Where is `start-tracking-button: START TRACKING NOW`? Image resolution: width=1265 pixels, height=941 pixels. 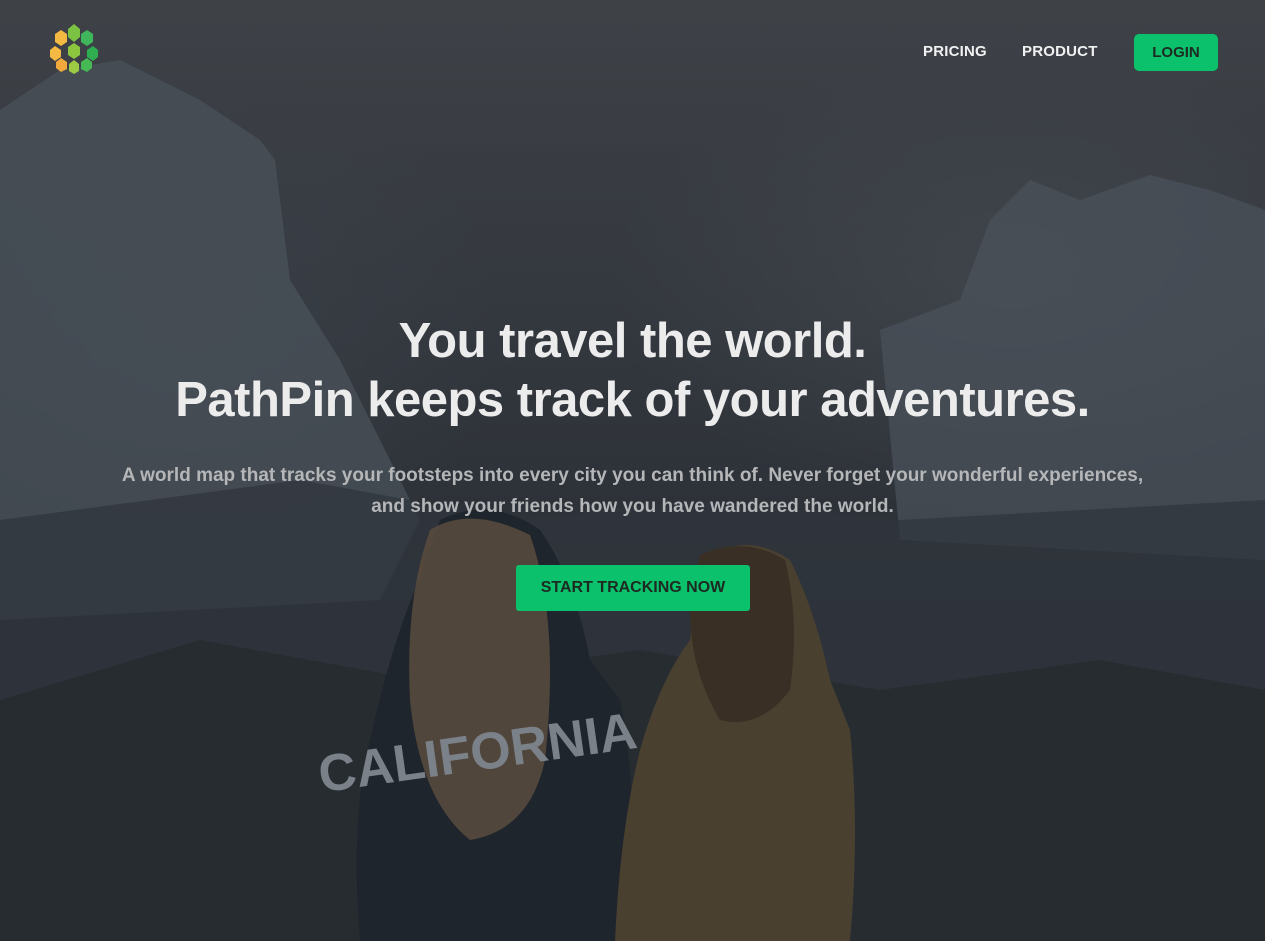
start-tracking-button: START TRACKING NOW is located at coordinates (633, 588).